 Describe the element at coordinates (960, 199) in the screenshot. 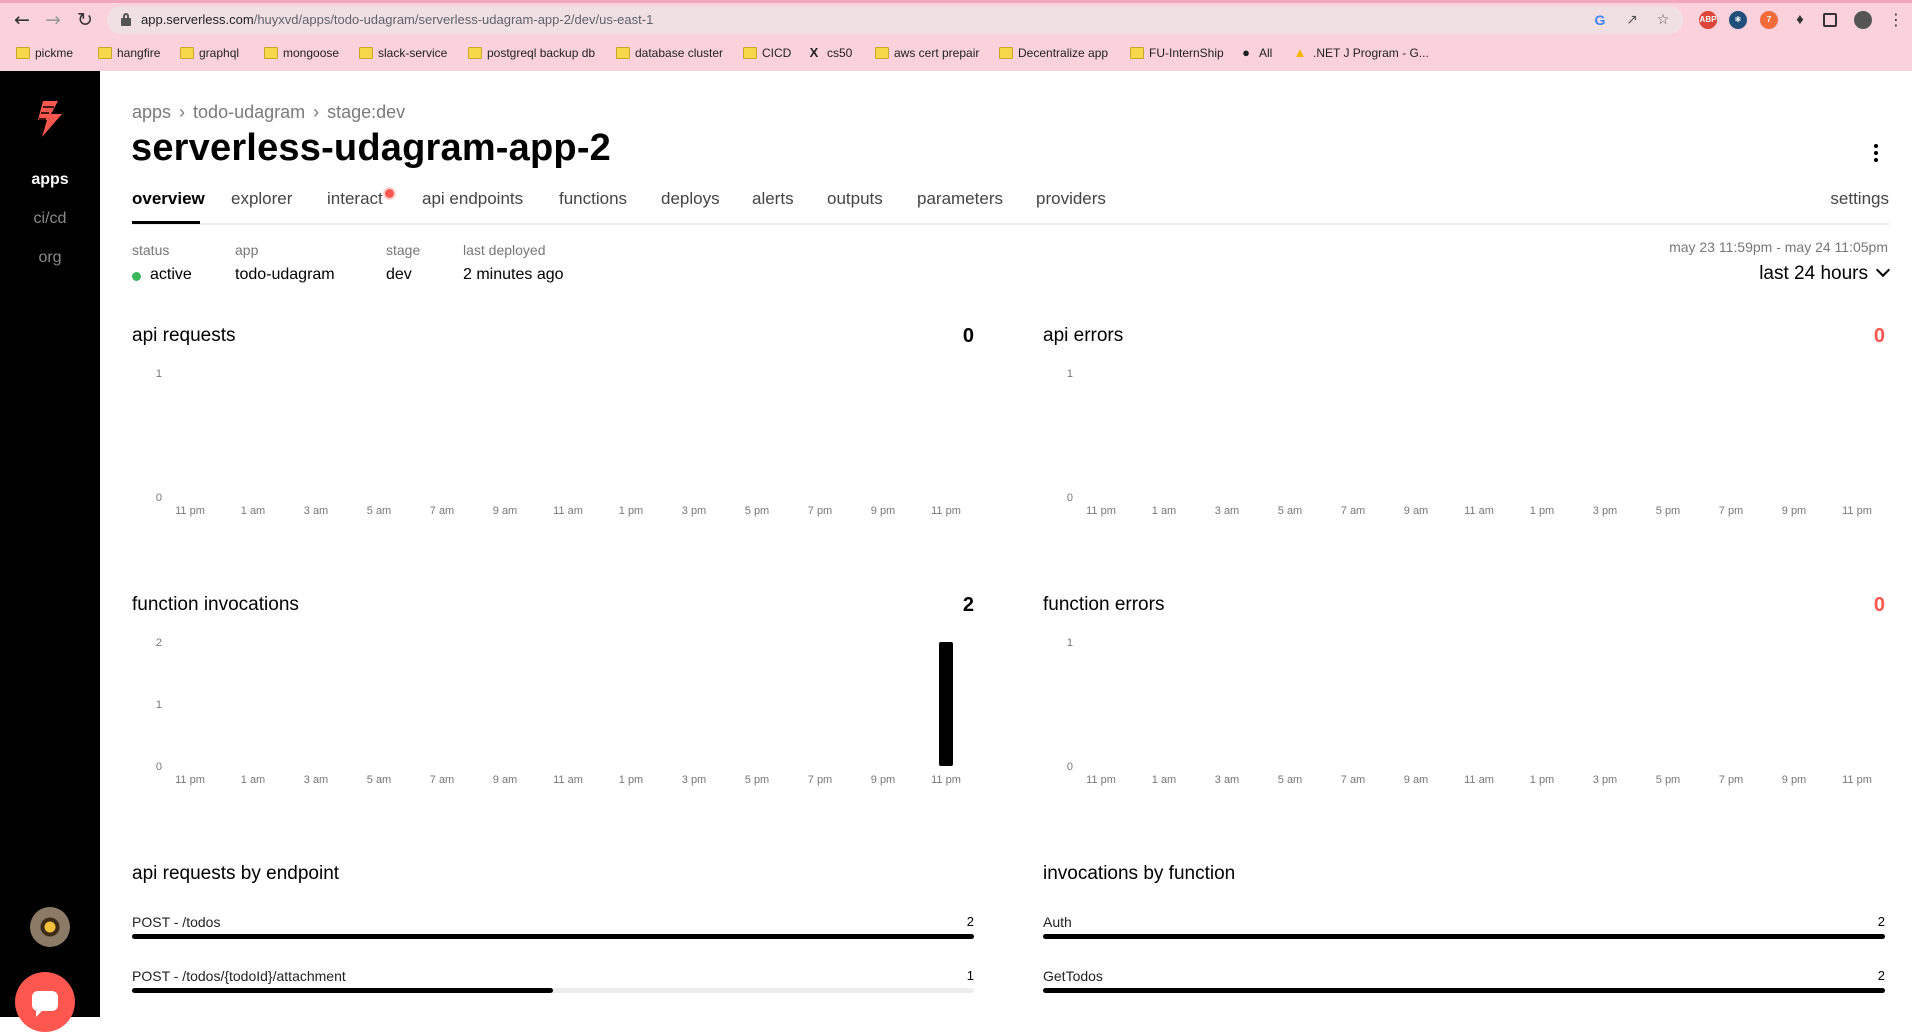

I see `tab-parameters: parameters` at that location.